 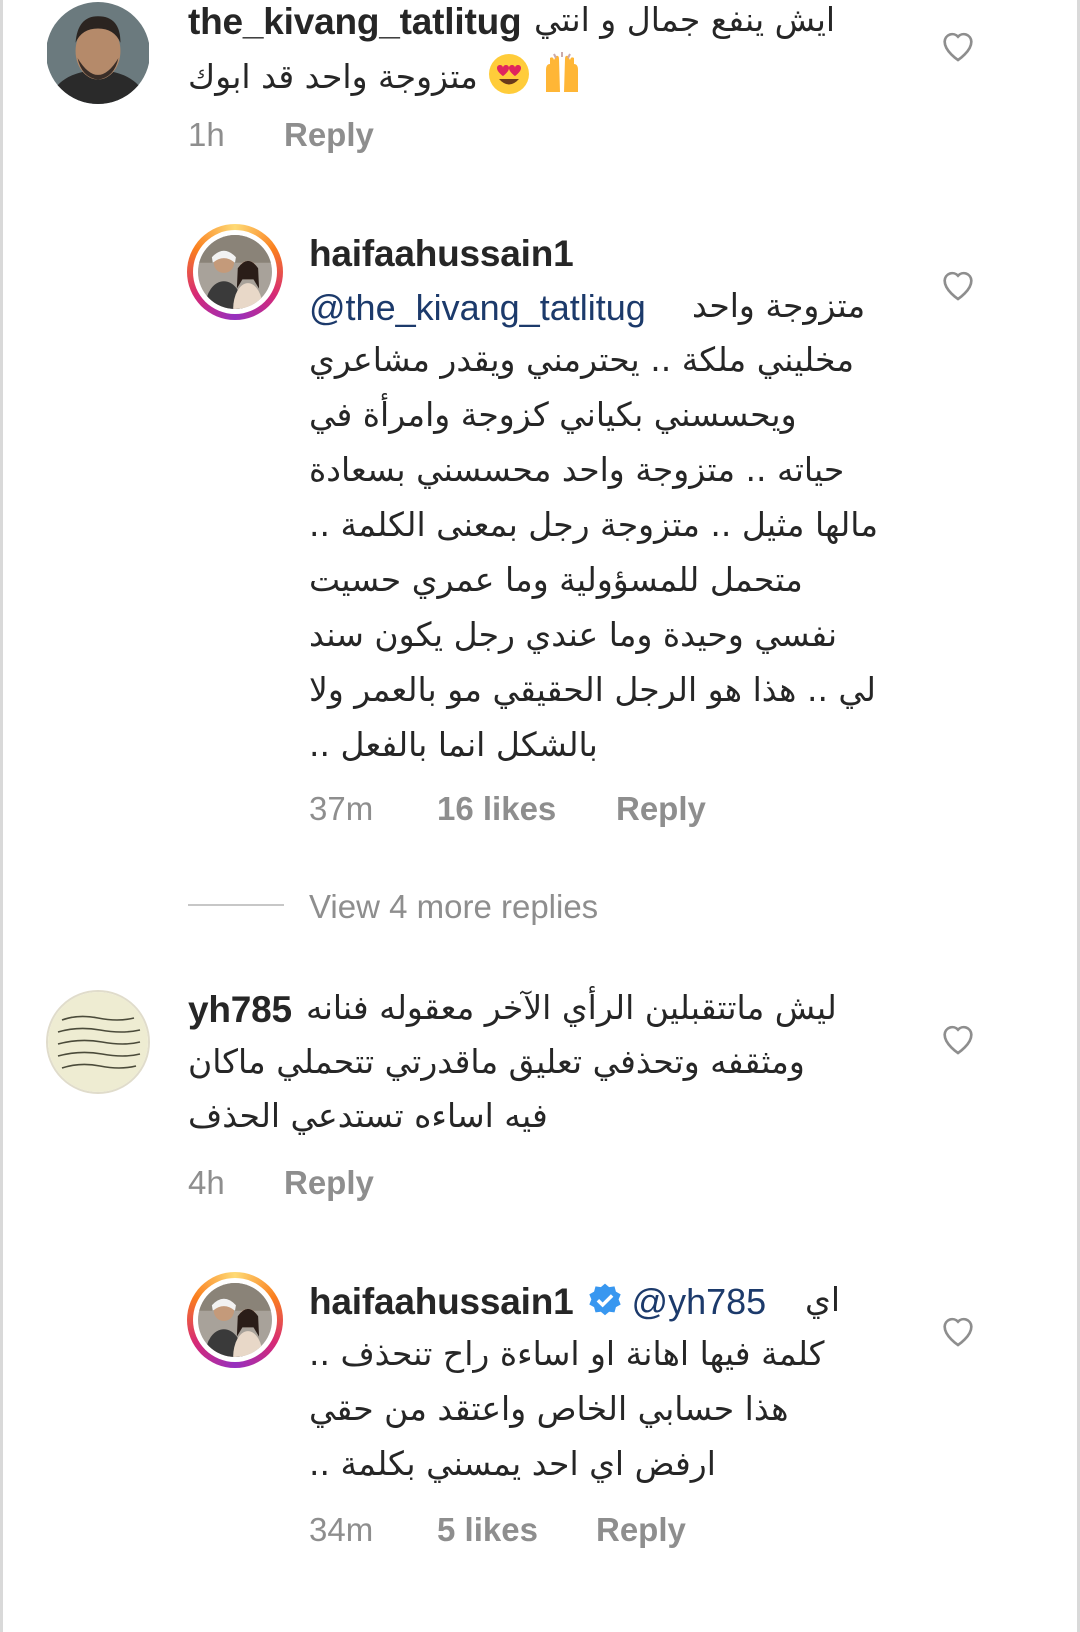 What do you see at coordinates (605, 1301) in the screenshot?
I see `verified-badge-icon` at bounding box center [605, 1301].